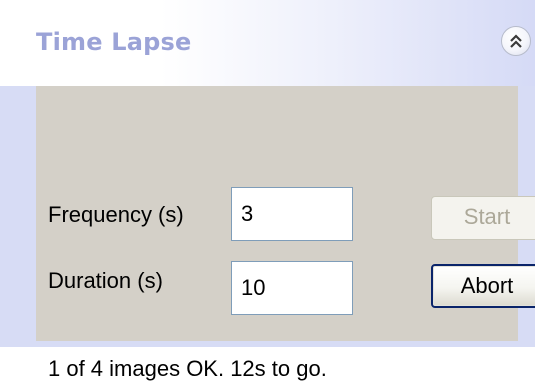  Describe the element at coordinates (187, 368) in the screenshot. I see `status-text: 1 of 4 images OK. 12s to go.` at that location.